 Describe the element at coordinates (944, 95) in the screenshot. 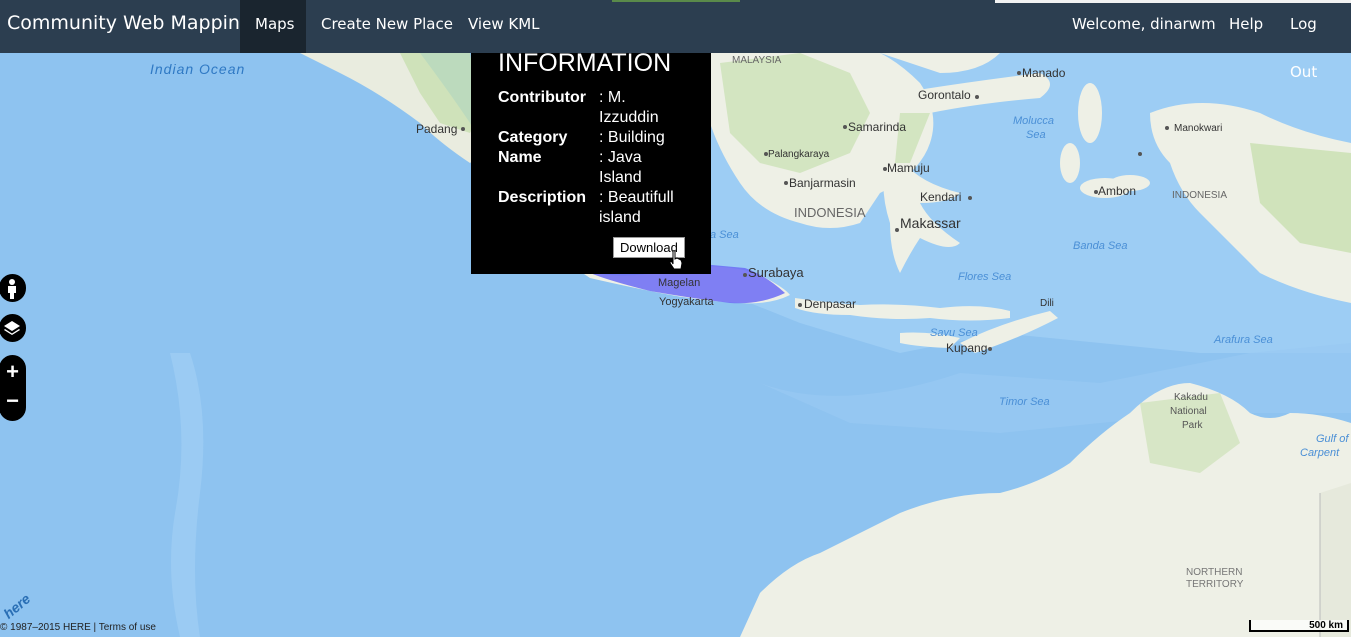

I see `label-gorontalo: Gorontalo` at that location.